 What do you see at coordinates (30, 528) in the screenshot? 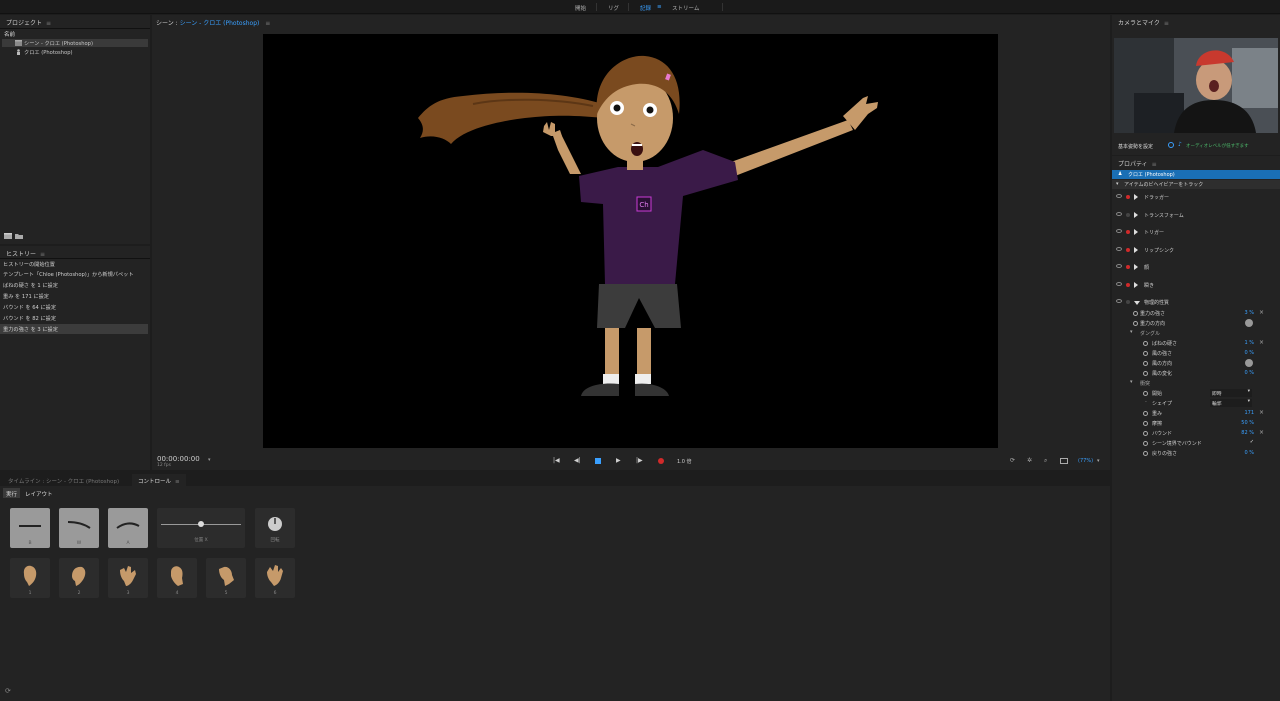
I see `brow-trigger-b: B` at bounding box center [30, 528].